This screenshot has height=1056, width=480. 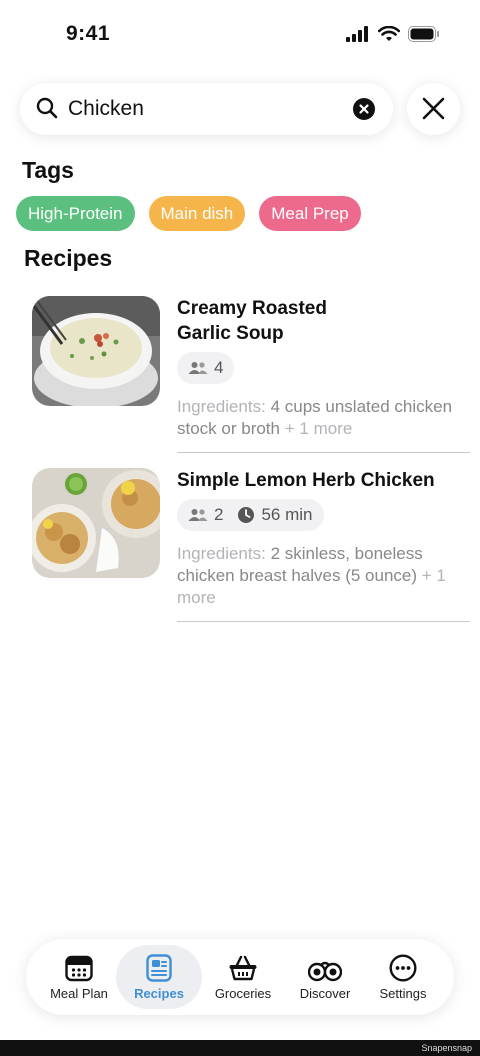 I want to click on clear-search-button, so click(x=364, y=109).